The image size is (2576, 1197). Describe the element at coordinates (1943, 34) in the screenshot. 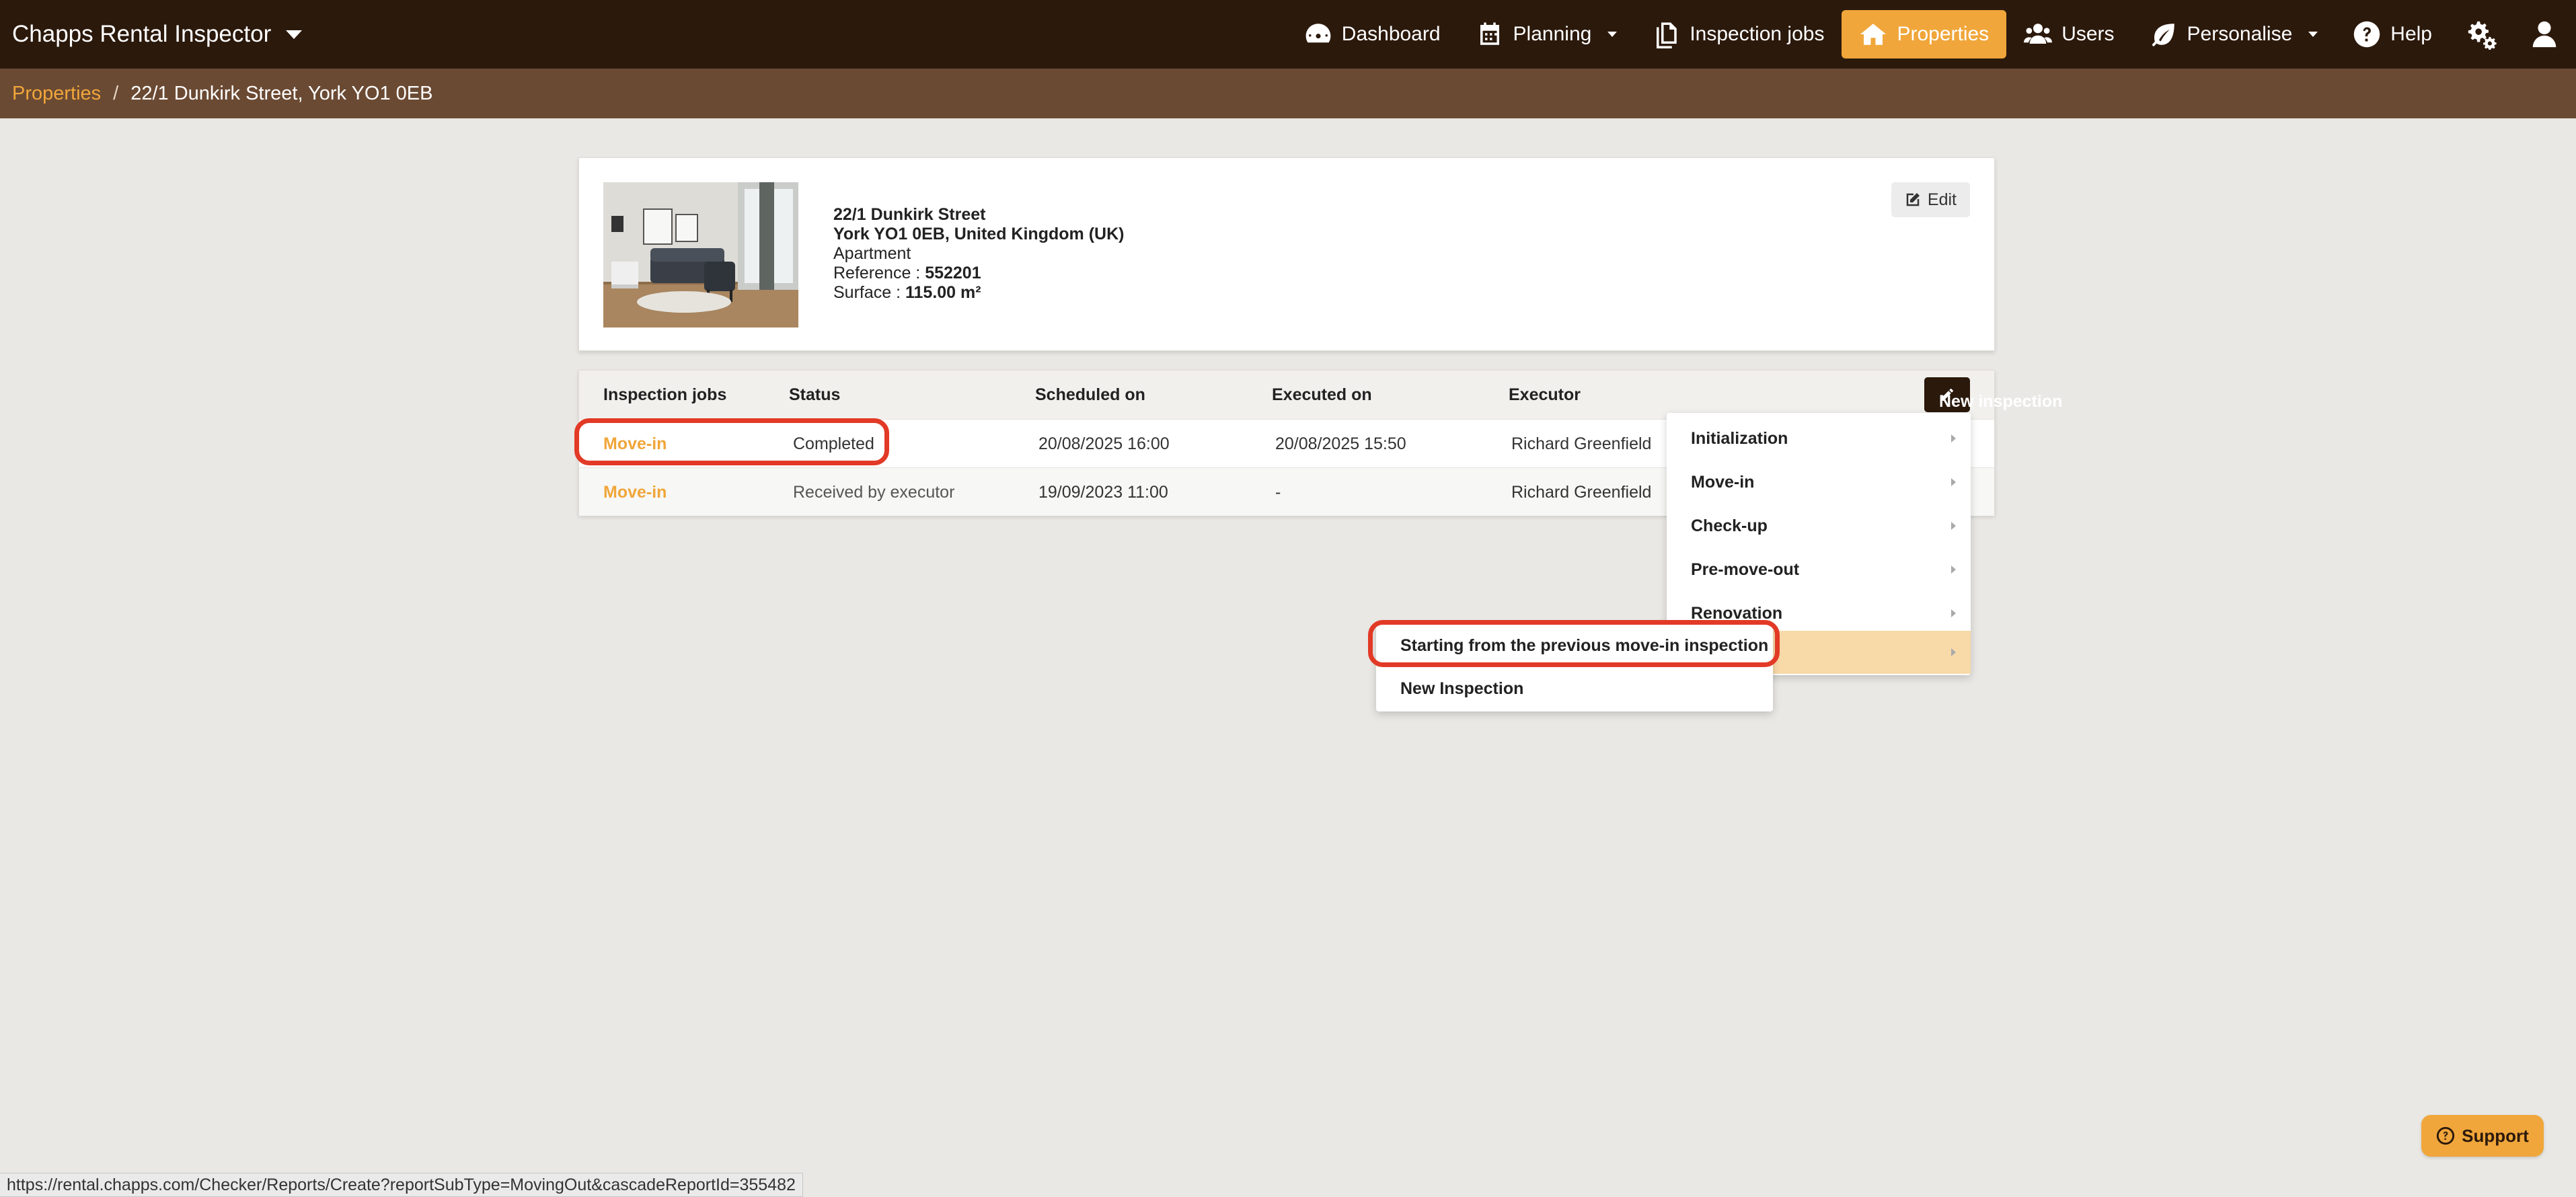

I see `nav-properties-label: Properties` at that location.